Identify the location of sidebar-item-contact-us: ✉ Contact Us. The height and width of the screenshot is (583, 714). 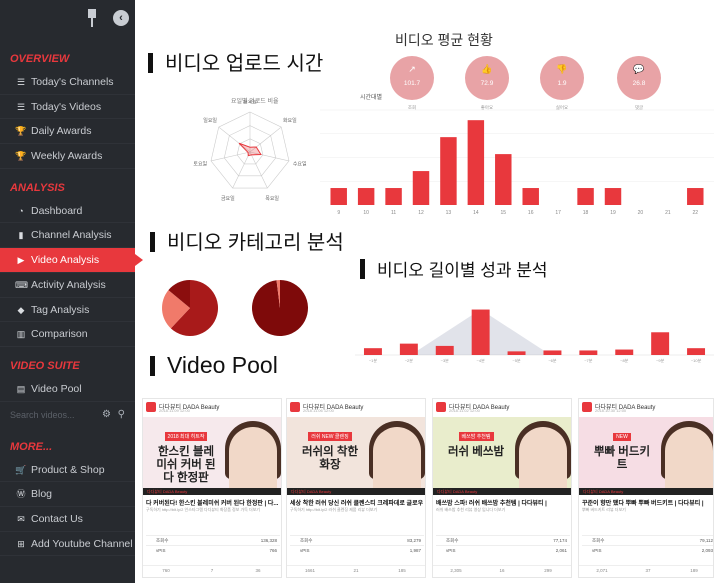
(67, 519).